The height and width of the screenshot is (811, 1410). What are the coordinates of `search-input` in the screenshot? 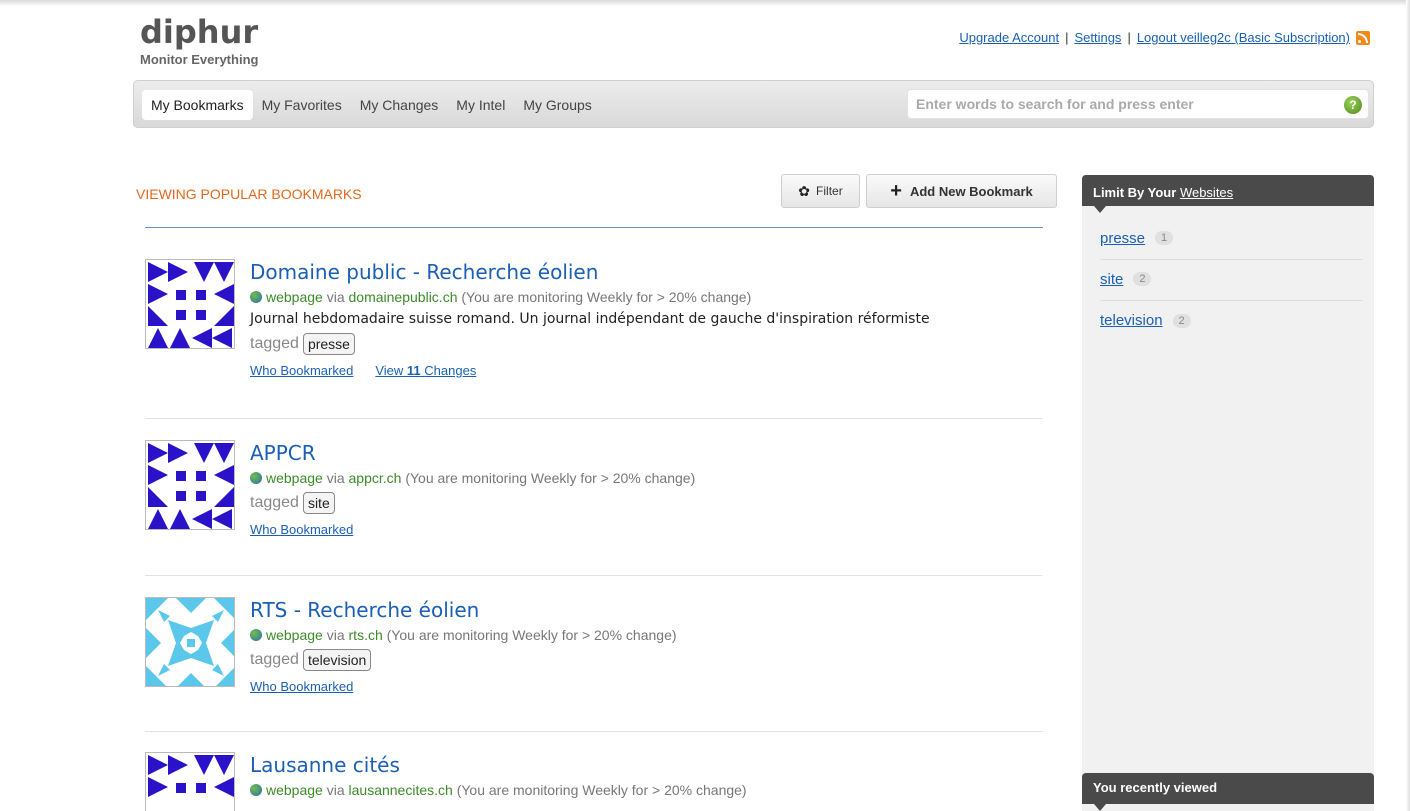 It's located at (1118, 104).